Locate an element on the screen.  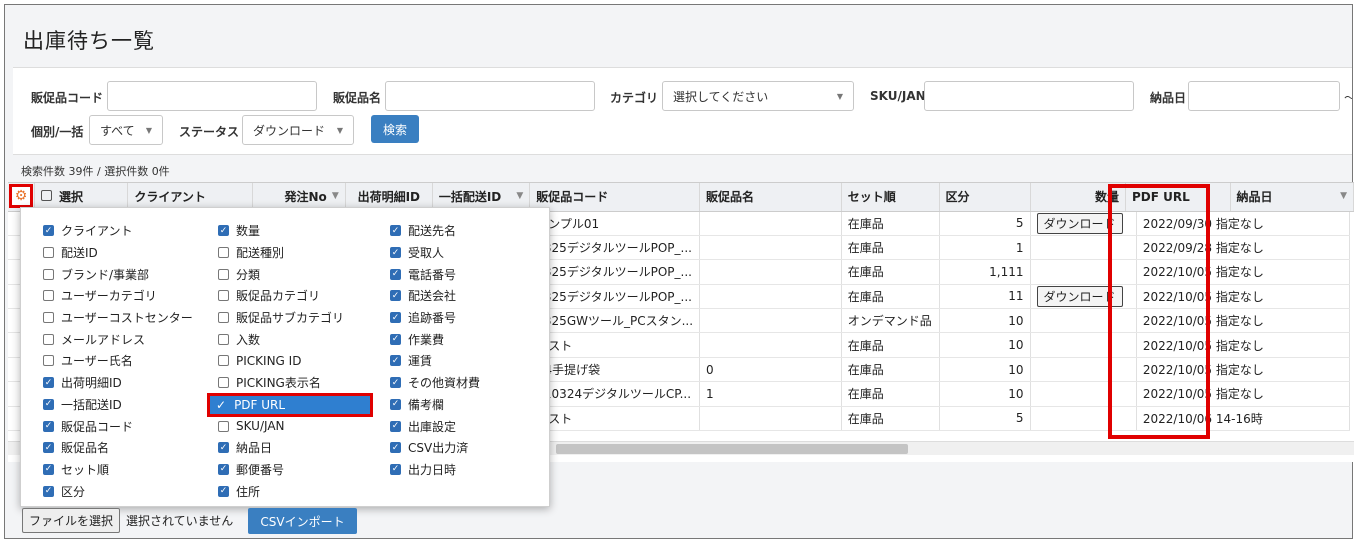
status-select: ダウンロード ▼ is located at coordinates (298, 130).